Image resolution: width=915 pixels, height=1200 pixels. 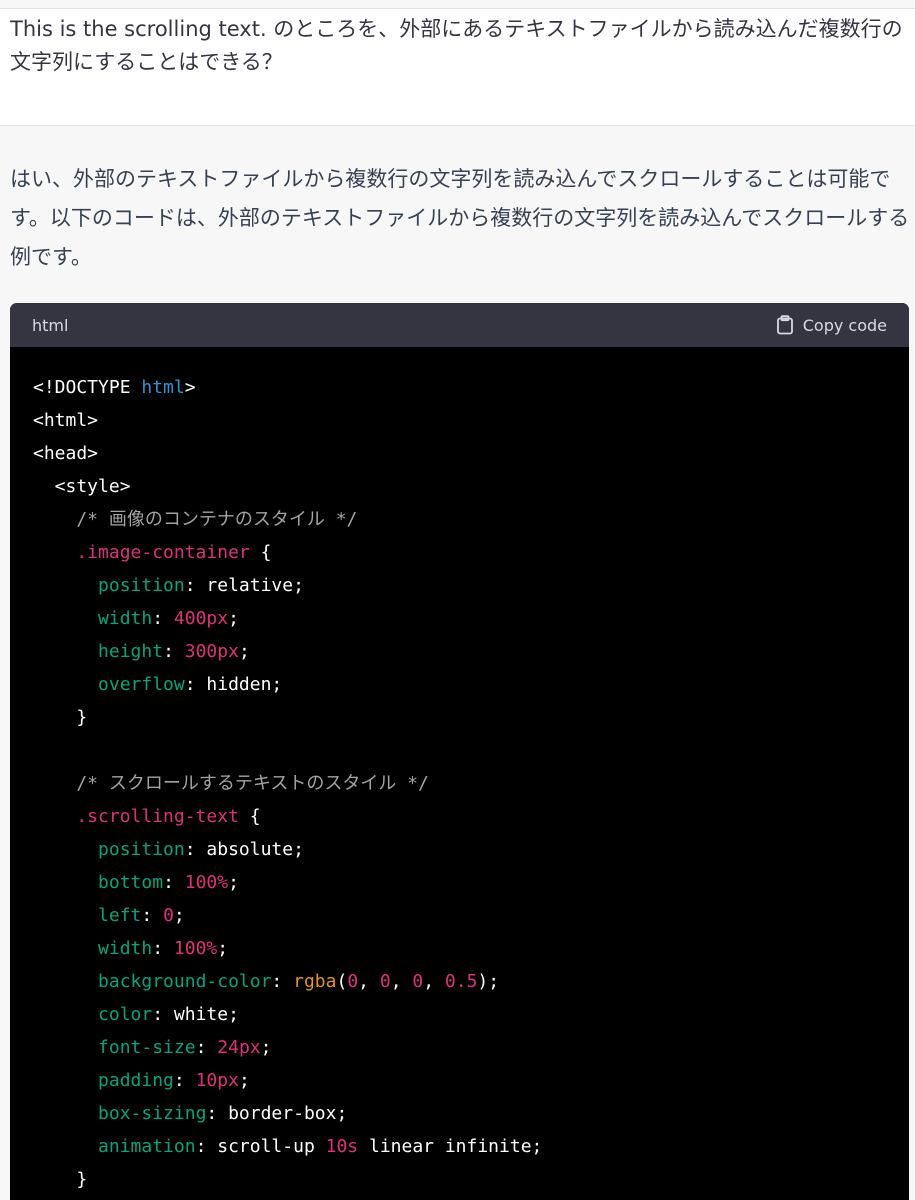 I want to click on code-token: : border-box;, so click(x=277, y=1113).